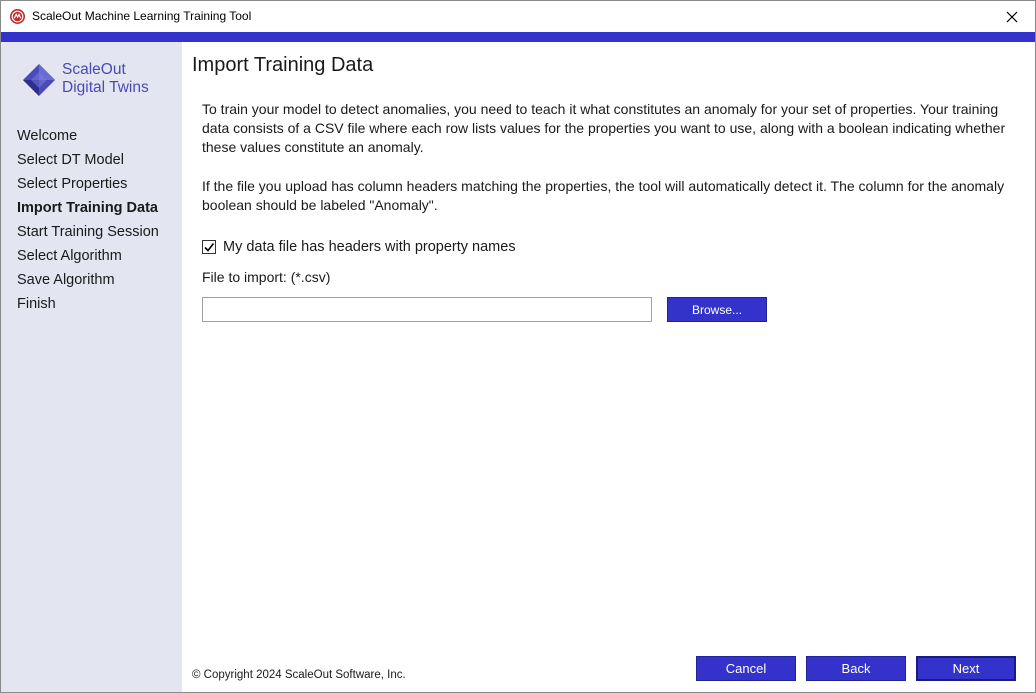 Image resolution: width=1036 pixels, height=693 pixels. I want to click on sidebar-item-start-training-session: Start Training Session, so click(88, 235).